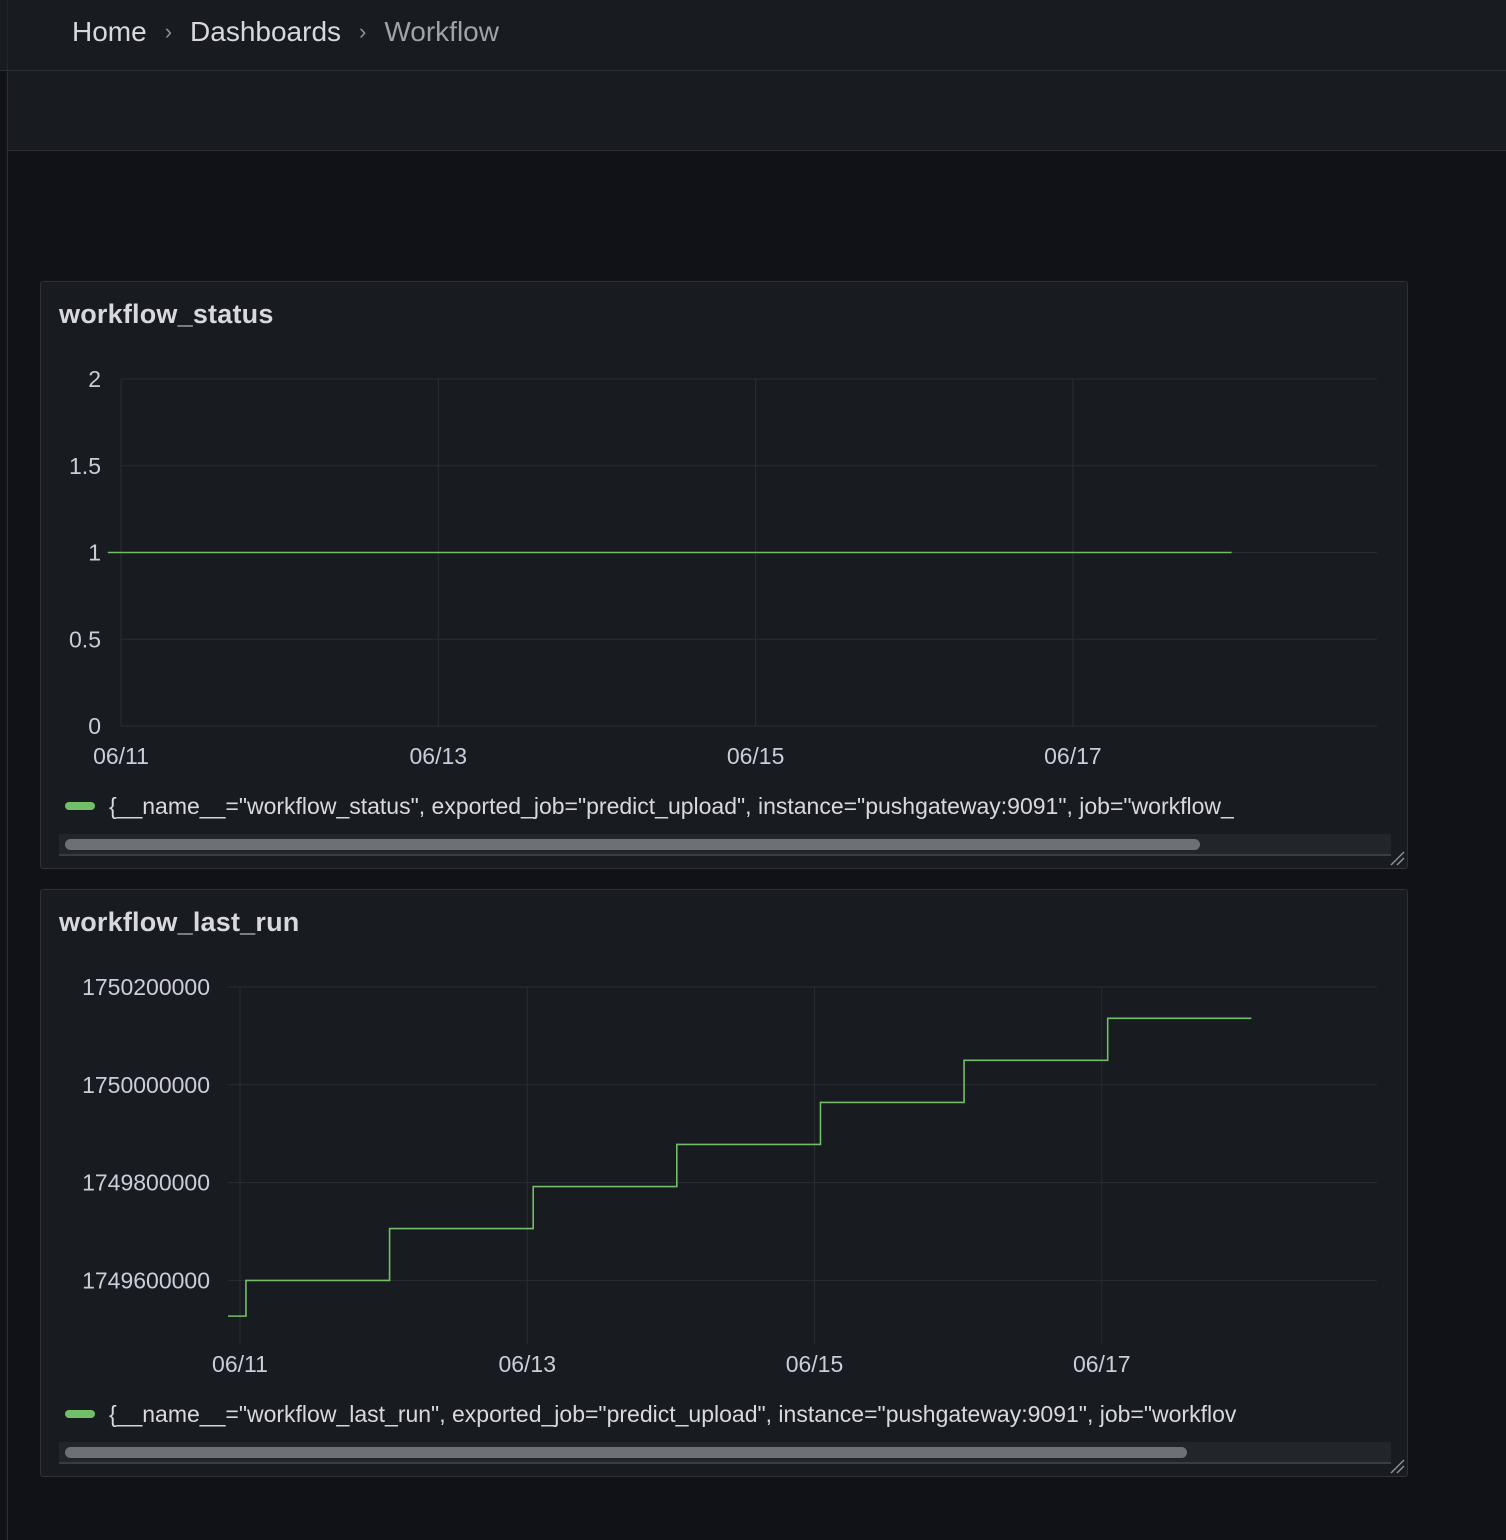  Describe the element at coordinates (146, 1280) in the screenshot. I see `y-tick-label: 1749600000` at that location.